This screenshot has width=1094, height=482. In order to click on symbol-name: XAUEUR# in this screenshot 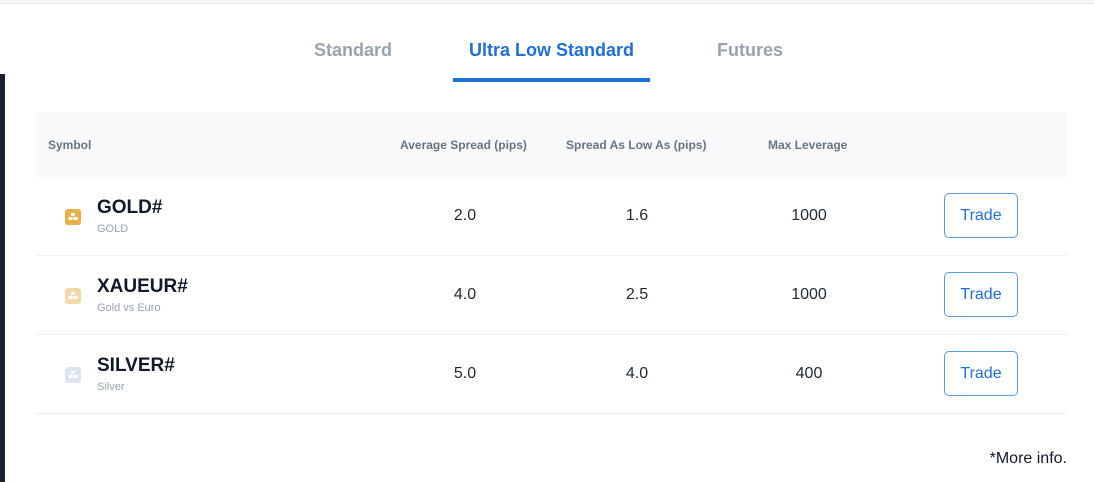, I will do `click(142, 286)`.